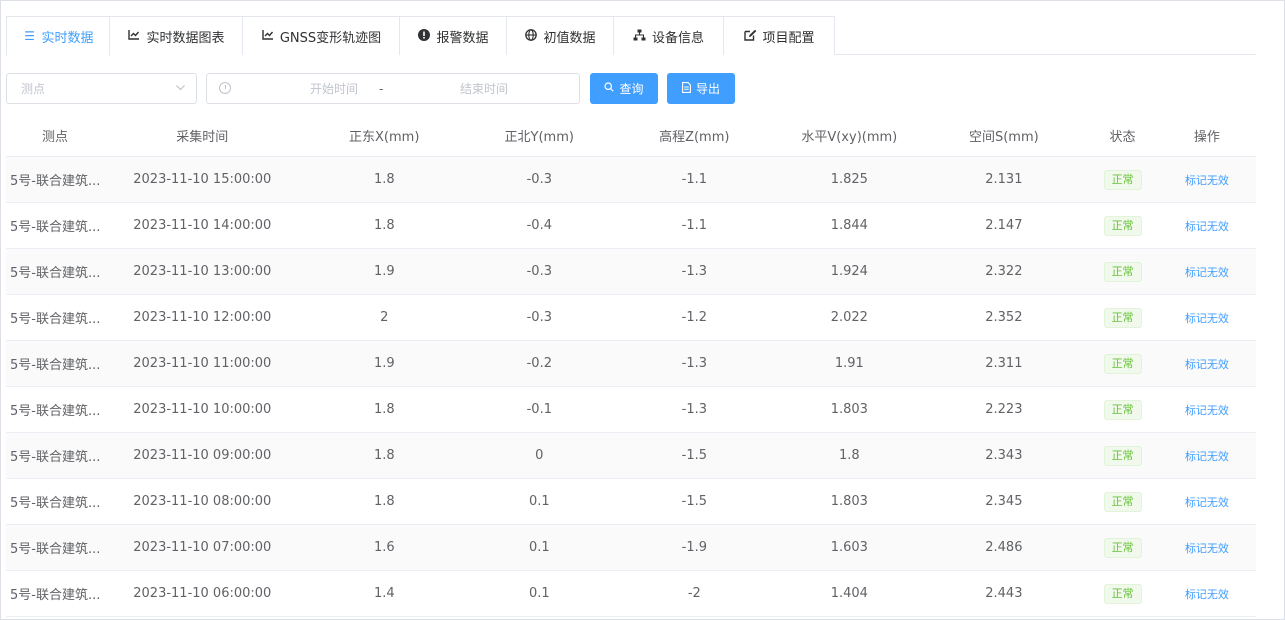 The image size is (1285, 620). Describe the element at coordinates (539, 547) in the screenshot. I see `north-y-cell: 0.1` at that location.